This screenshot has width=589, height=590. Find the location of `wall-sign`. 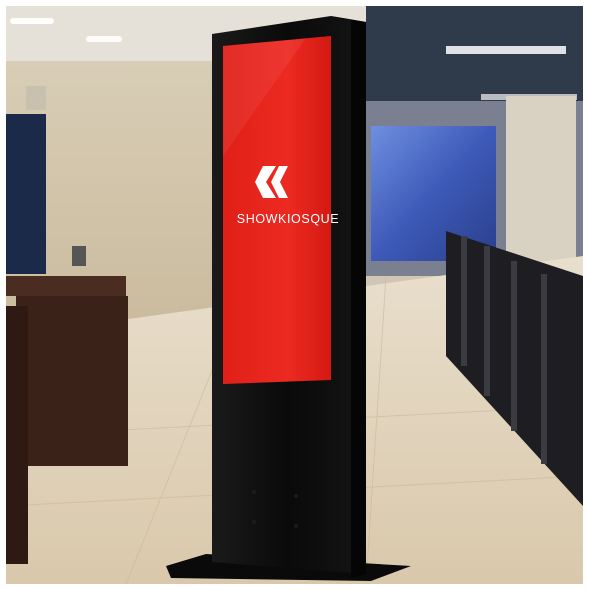

wall-sign is located at coordinates (36, 98).